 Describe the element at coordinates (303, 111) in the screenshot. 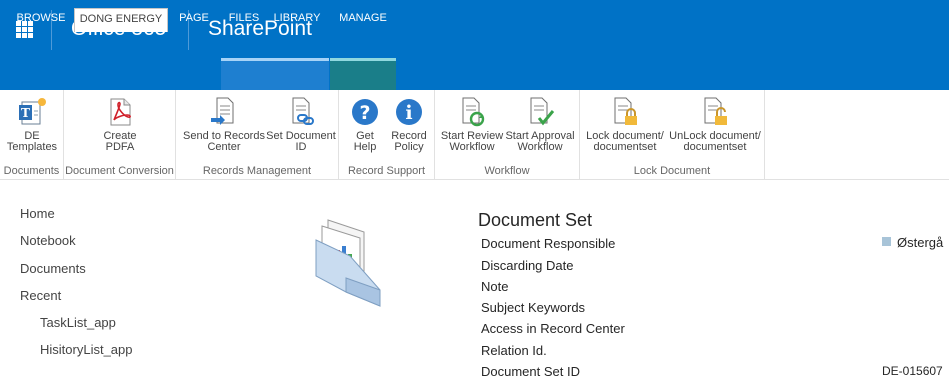

I see `document-link-icon` at that location.